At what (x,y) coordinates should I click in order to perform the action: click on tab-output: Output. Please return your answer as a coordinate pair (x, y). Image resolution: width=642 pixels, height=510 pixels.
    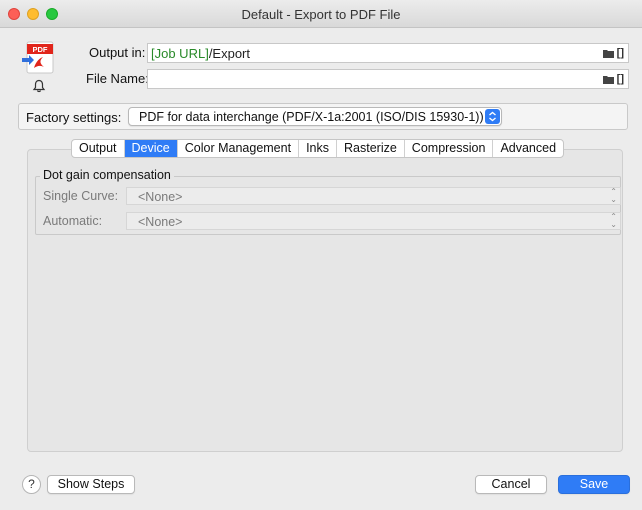
    Looking at the image, I should click on (98, 148).